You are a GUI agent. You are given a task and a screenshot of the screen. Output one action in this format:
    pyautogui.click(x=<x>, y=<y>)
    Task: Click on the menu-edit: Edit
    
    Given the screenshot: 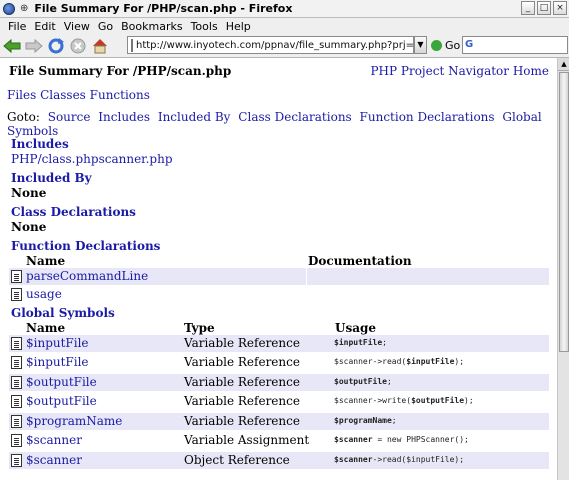 What is the action you would take?
    pyautogui.click(x=44, y=26)
    